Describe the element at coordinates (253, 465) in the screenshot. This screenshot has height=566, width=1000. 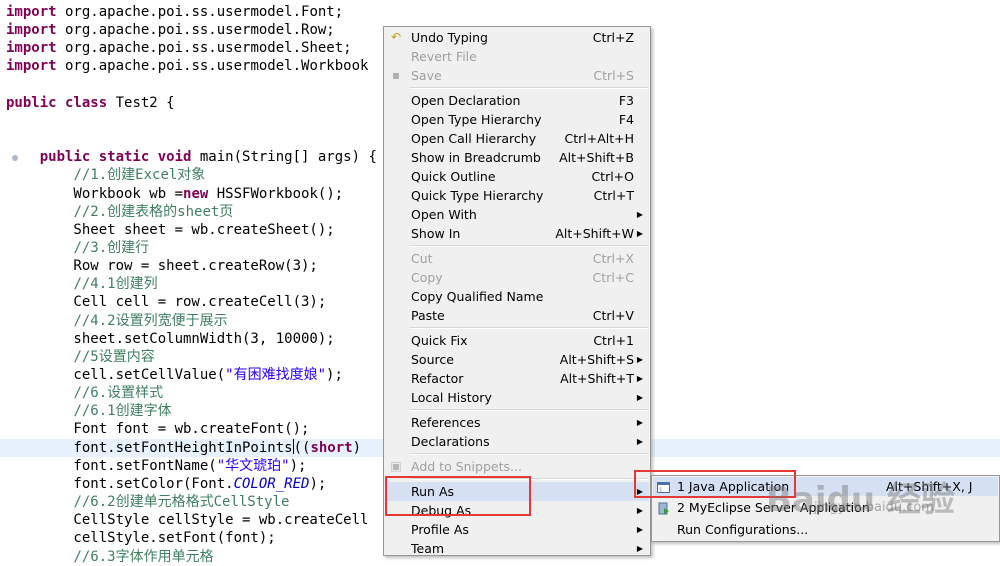
I see `code-token: "华文琥珀"` at that location.